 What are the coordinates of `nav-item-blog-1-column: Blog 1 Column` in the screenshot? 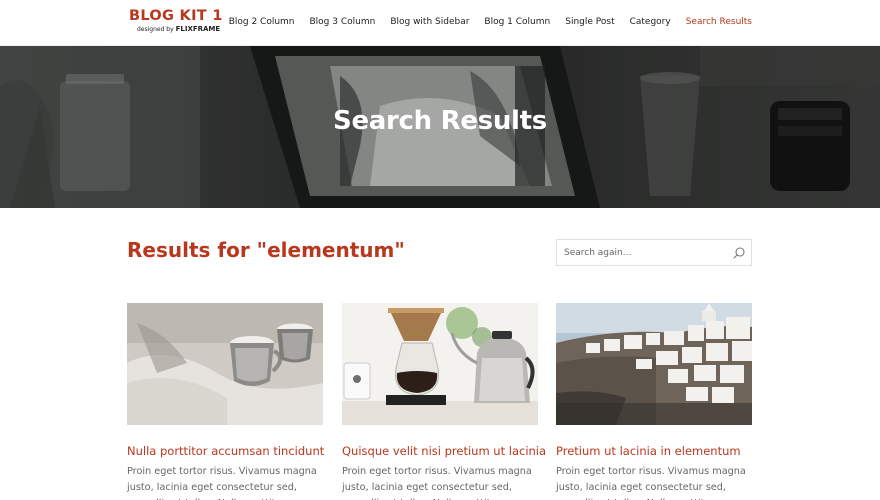 It's located at (517, 22).